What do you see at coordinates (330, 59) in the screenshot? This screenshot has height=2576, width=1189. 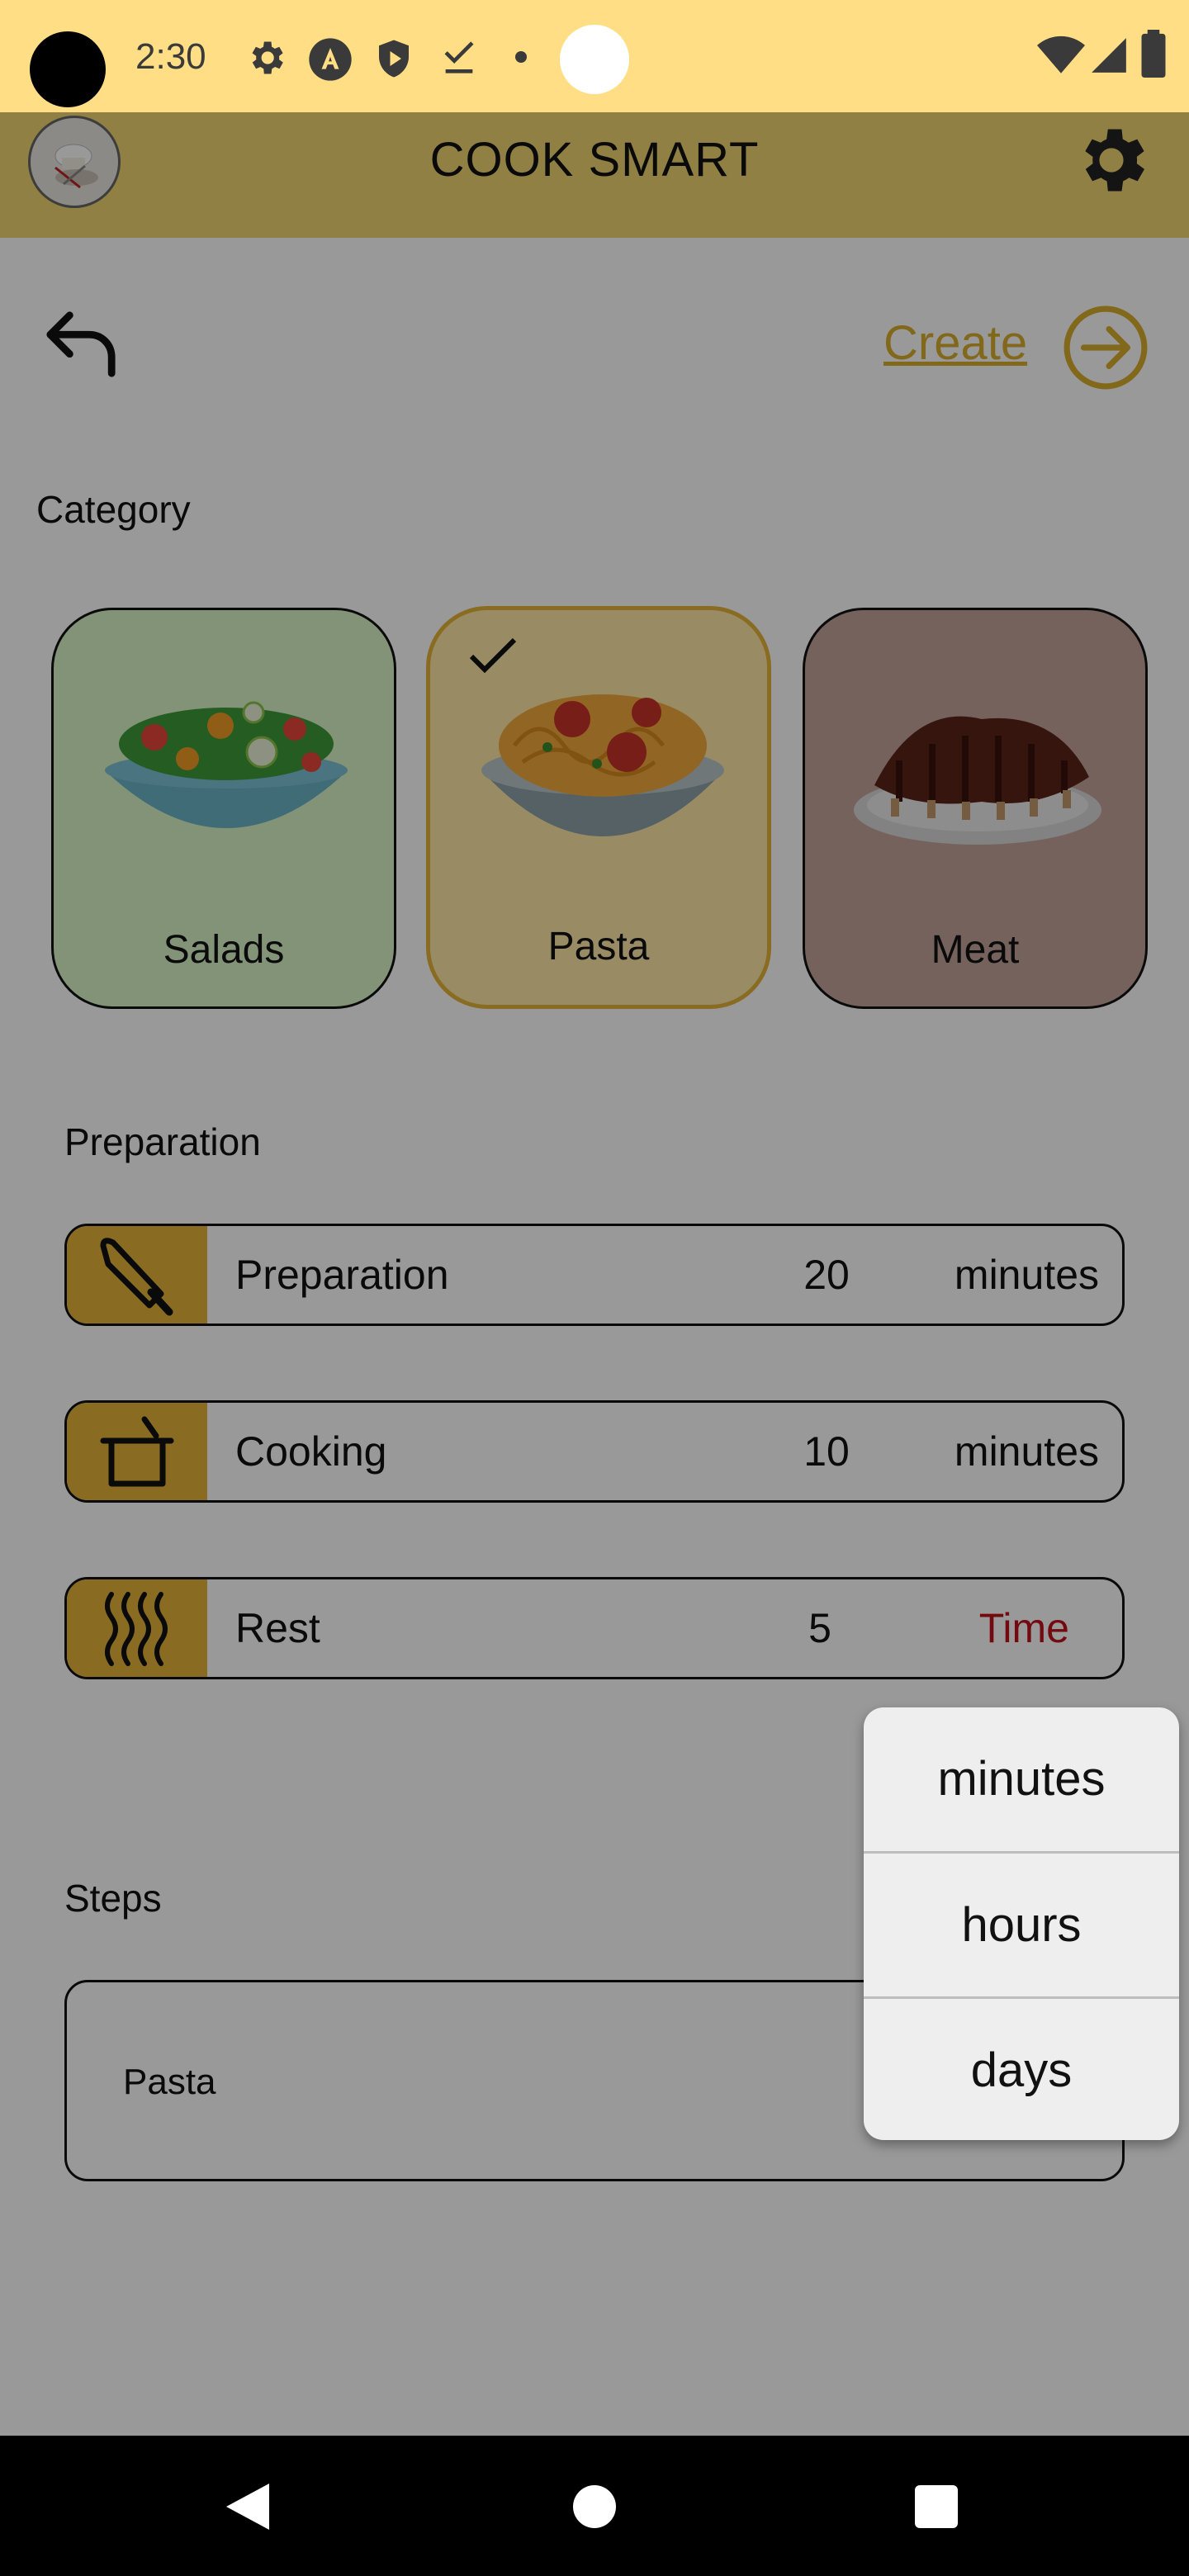 I see `notification-a-icon` at bounding box center [330, 59].